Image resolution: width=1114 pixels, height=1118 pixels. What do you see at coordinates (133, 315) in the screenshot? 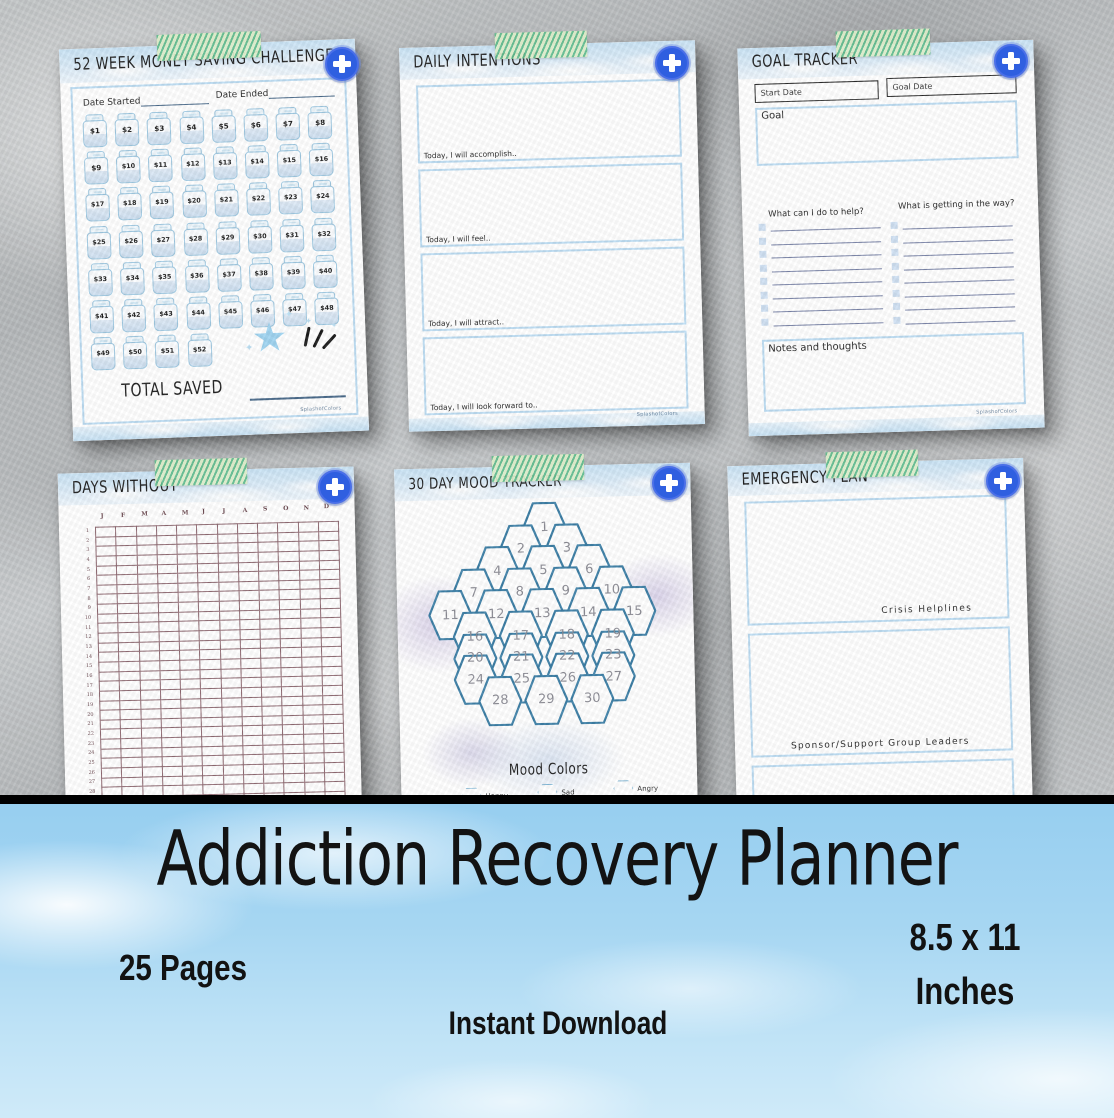
I see `money-jar: $42` at bounding box center [133, 315].